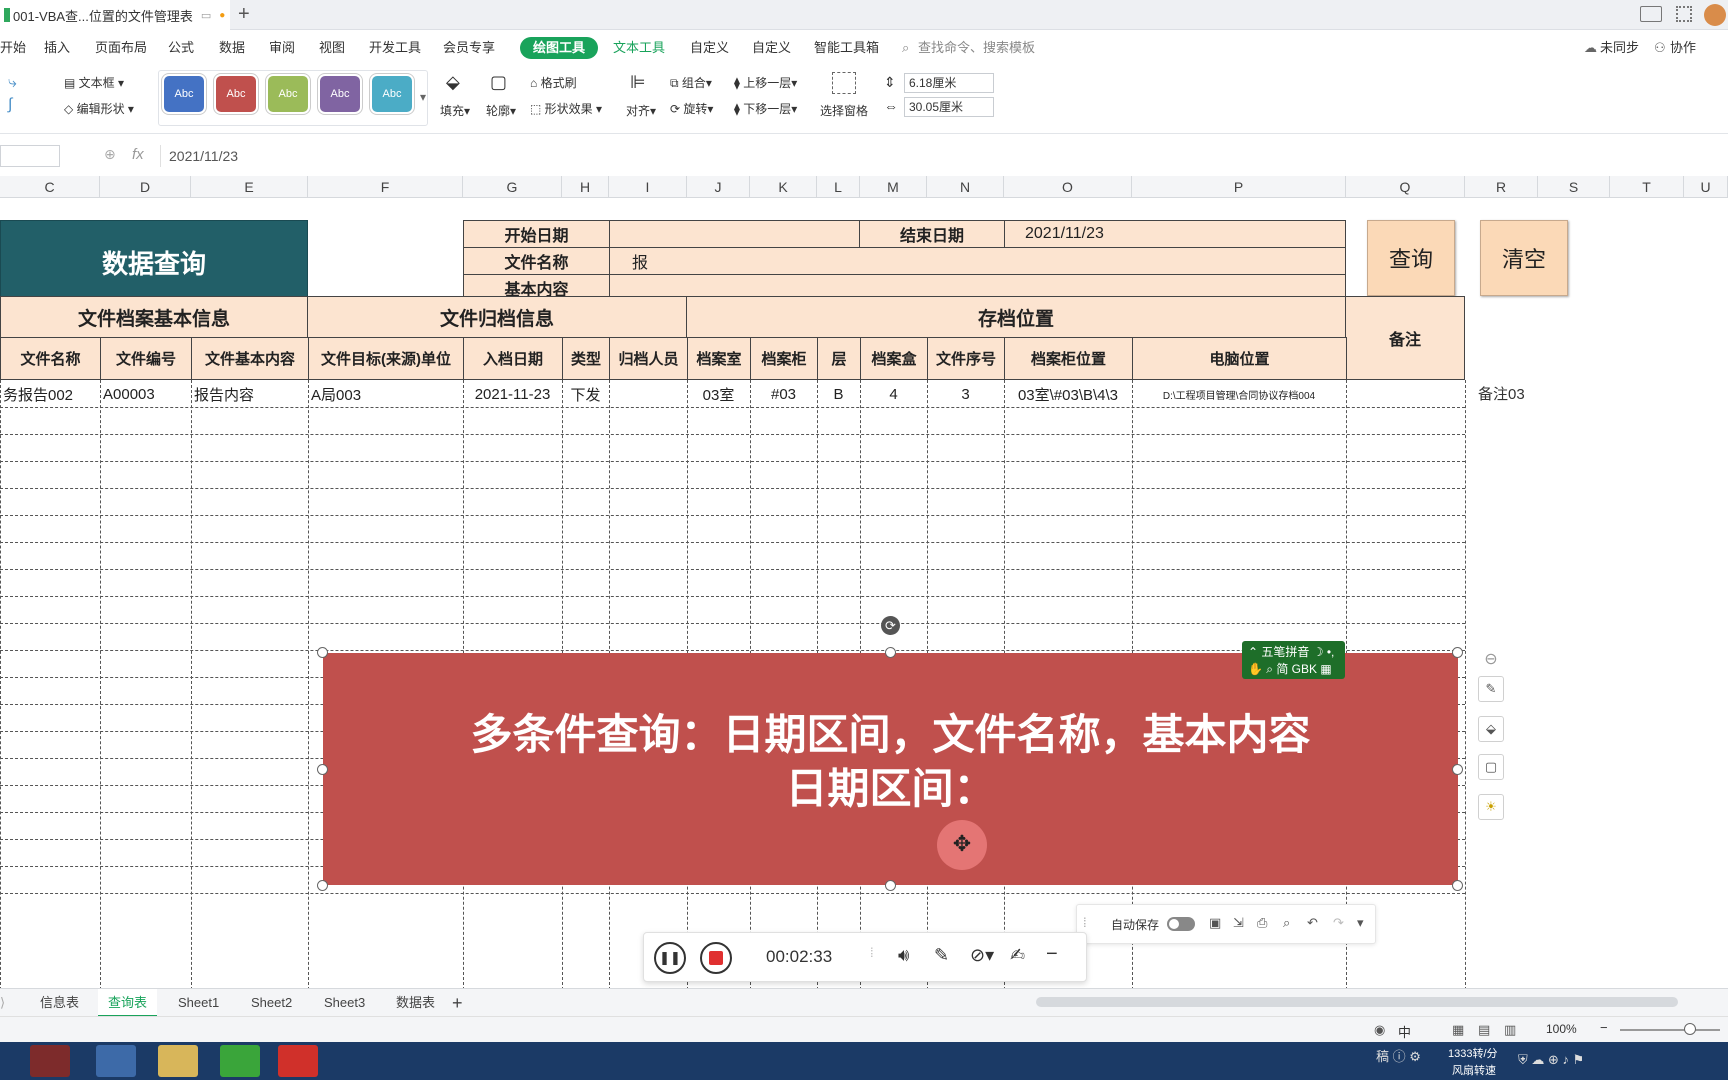 This screenshot has width=1728, height=1080. What do you see at coordinates (249, 187) in the screenshot?
I see `column-header-E: E` at bounding box center [249, 187].